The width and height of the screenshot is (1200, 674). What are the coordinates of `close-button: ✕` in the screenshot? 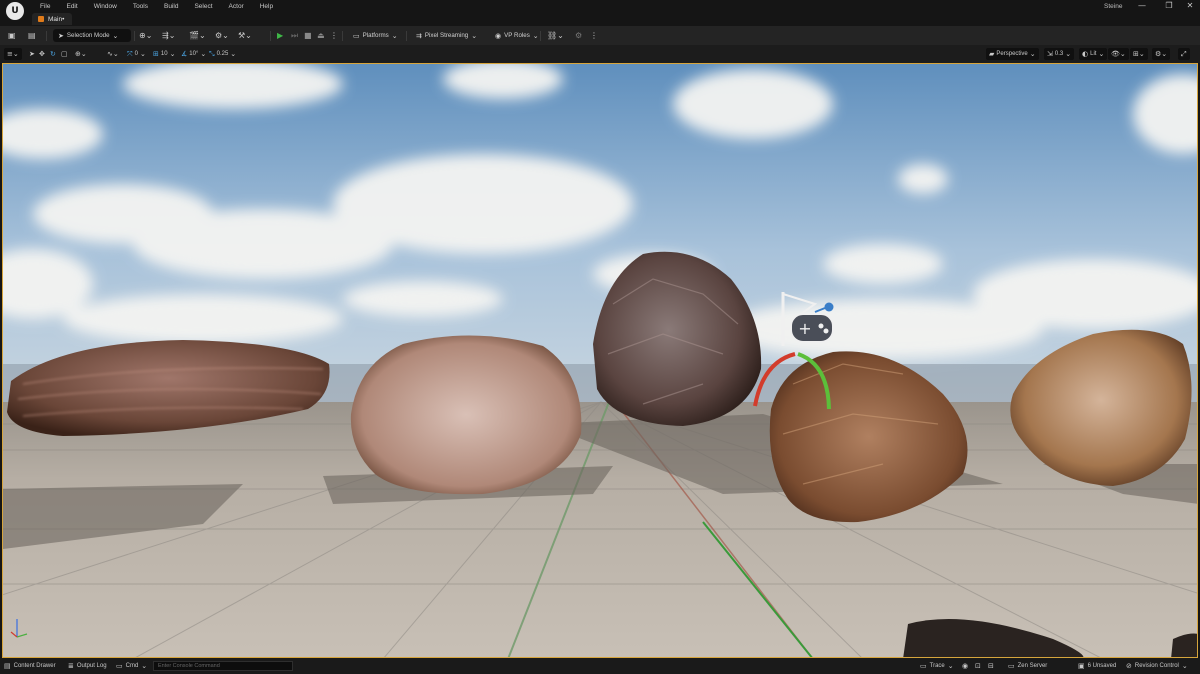 It's located at (1190, 6).